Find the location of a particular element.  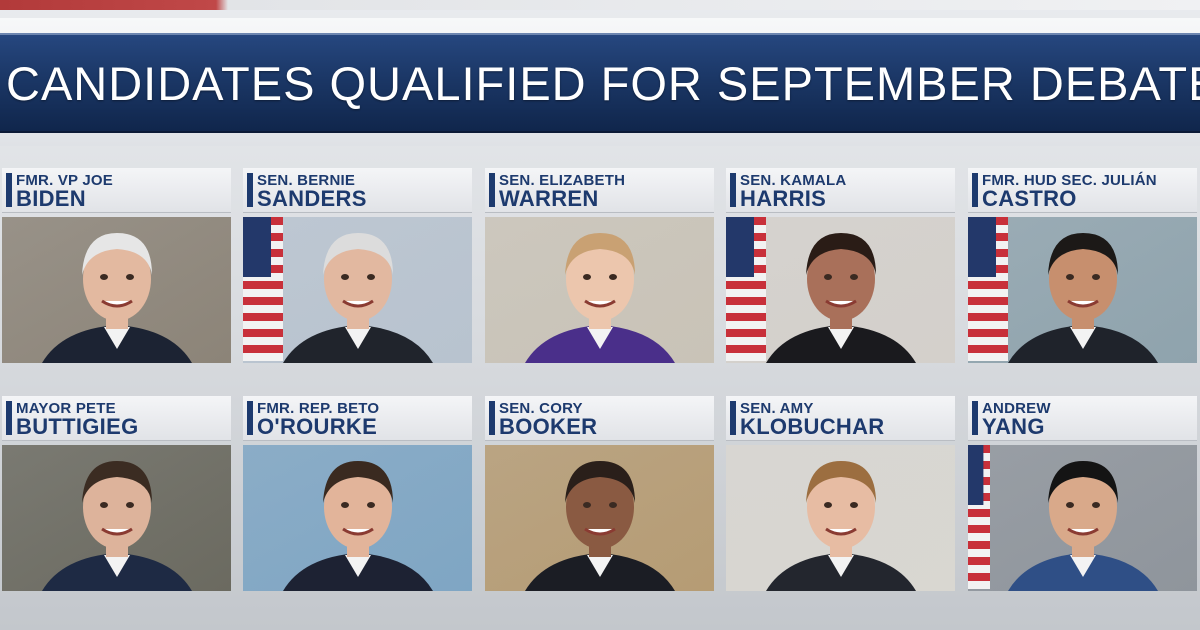

candidate-name: BUTTIGIEG is located at coordinates (77, 426).